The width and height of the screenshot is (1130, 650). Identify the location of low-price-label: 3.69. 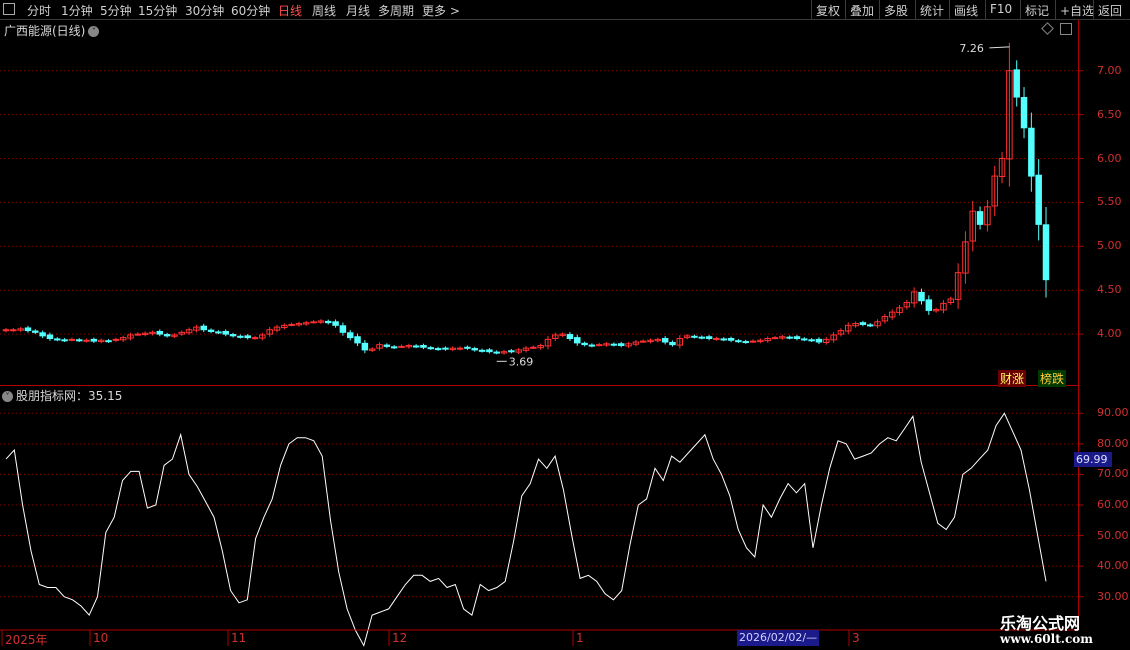
(521, 361).